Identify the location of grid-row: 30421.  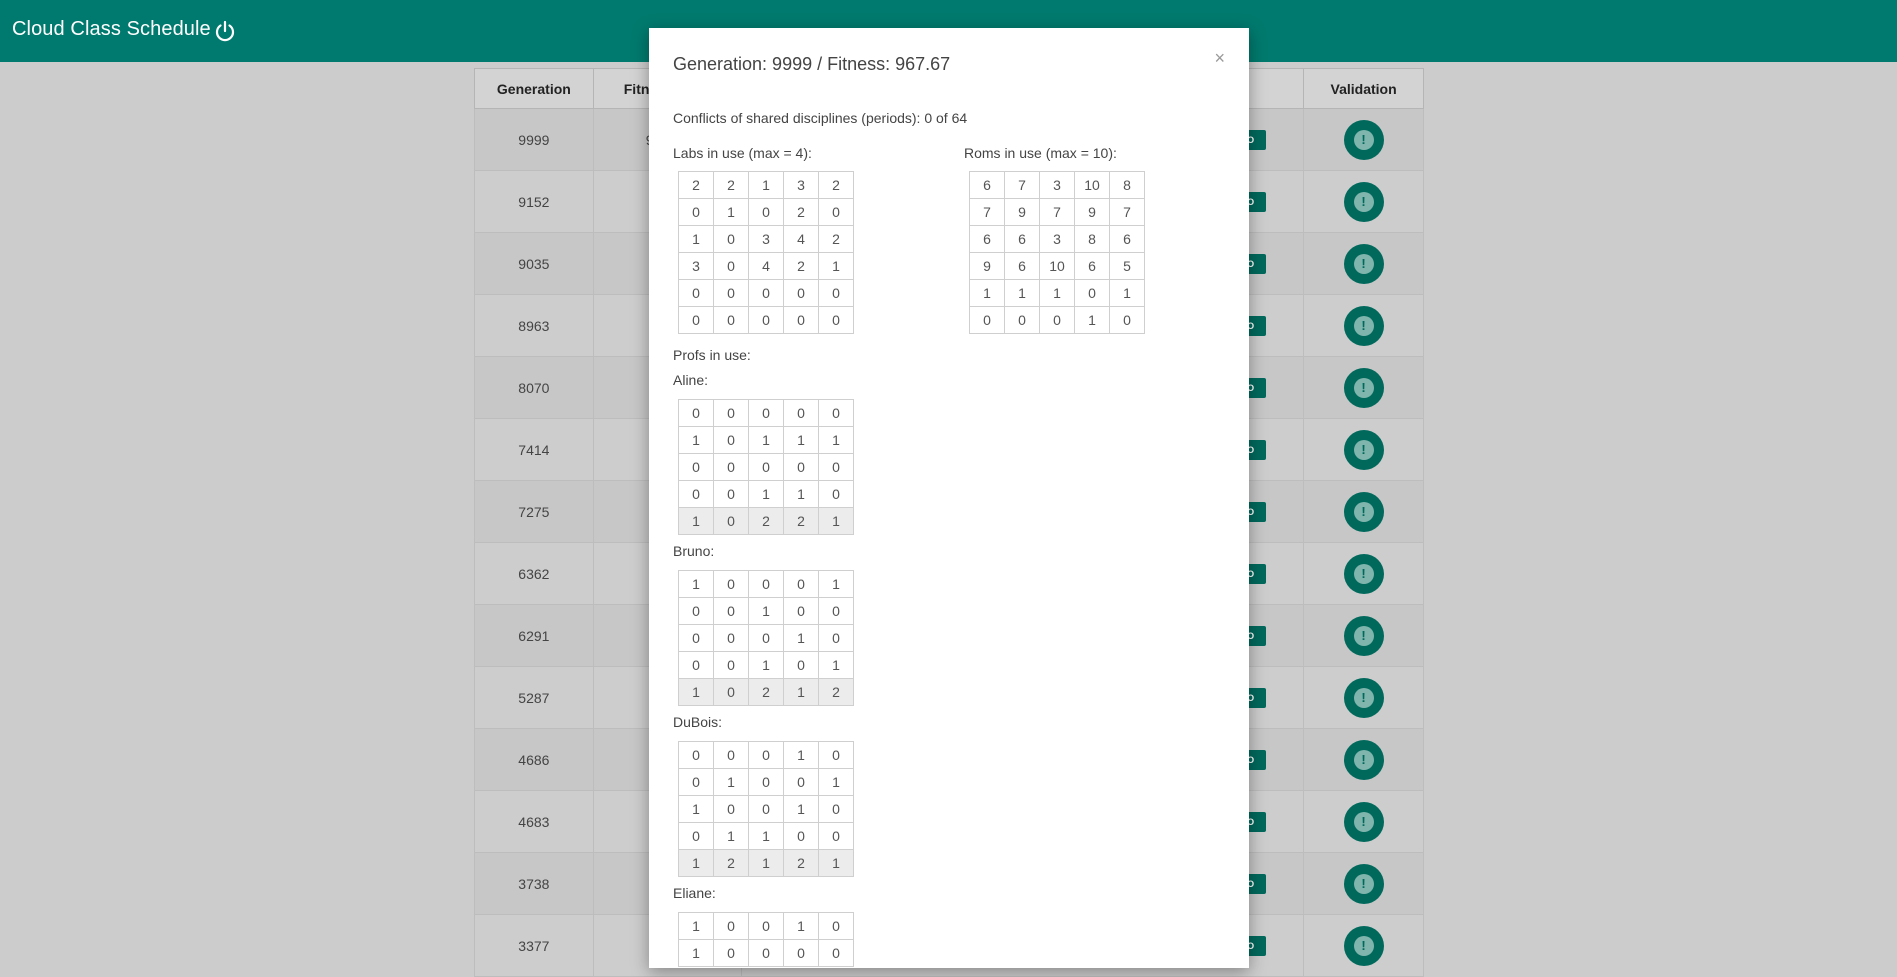
(766, 266).